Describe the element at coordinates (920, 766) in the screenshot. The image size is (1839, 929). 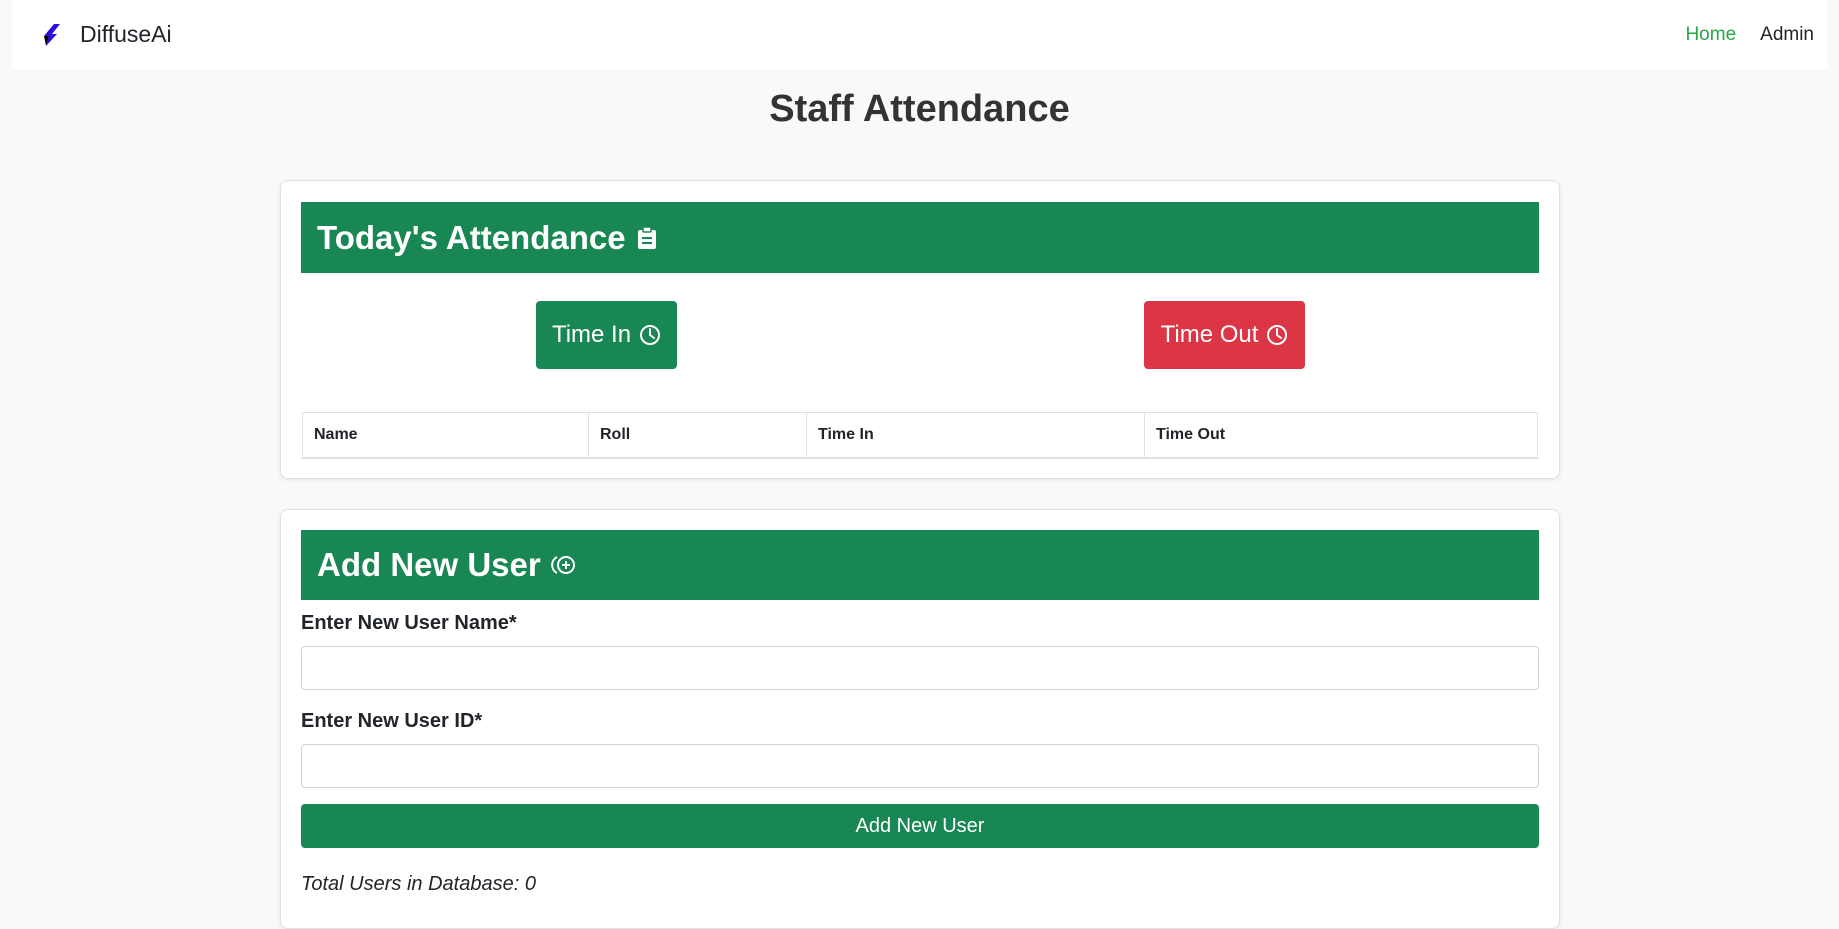
I see `user-id-input` at that location.